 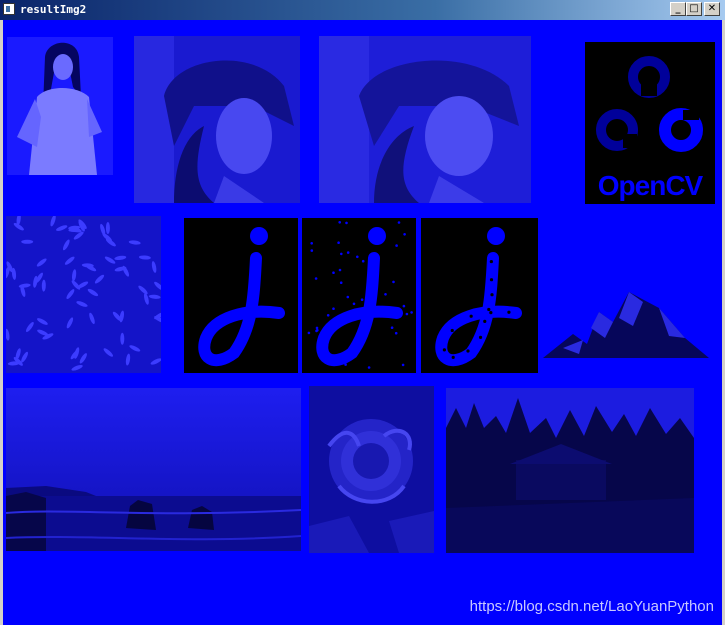 I want to click on letter-j-noise-image, so click(x=359, y=295).